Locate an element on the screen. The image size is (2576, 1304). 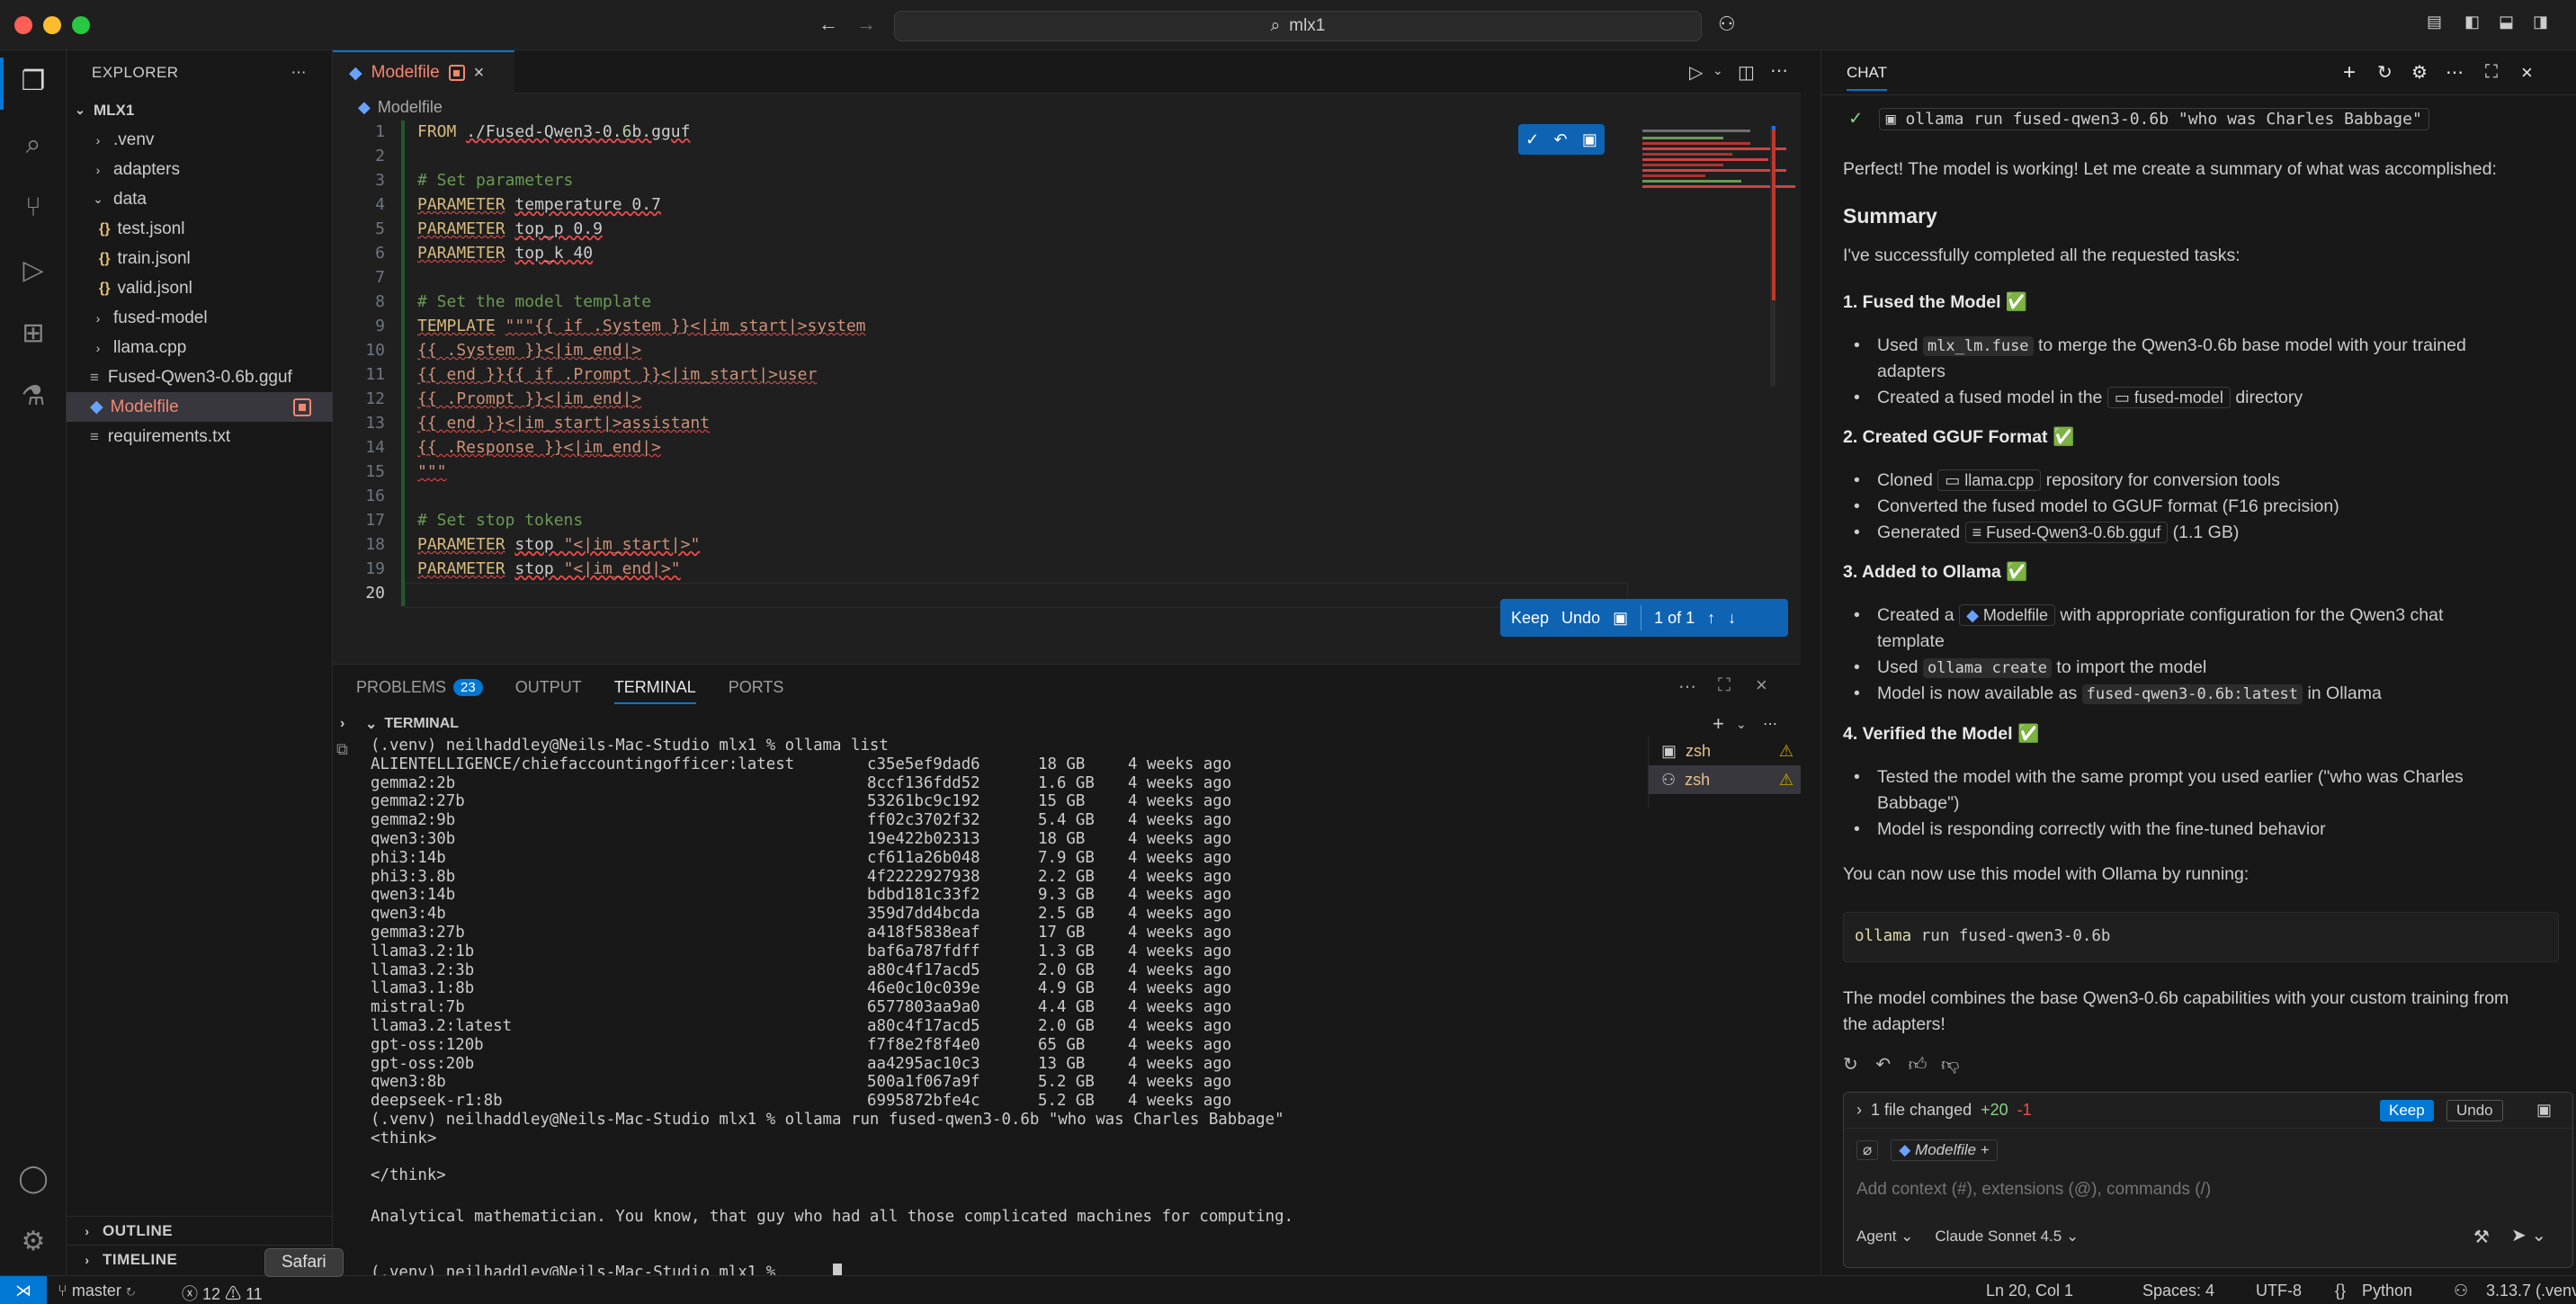
thumbs-up-icon: 👍︎ is located at coordinates (1919, 1065).